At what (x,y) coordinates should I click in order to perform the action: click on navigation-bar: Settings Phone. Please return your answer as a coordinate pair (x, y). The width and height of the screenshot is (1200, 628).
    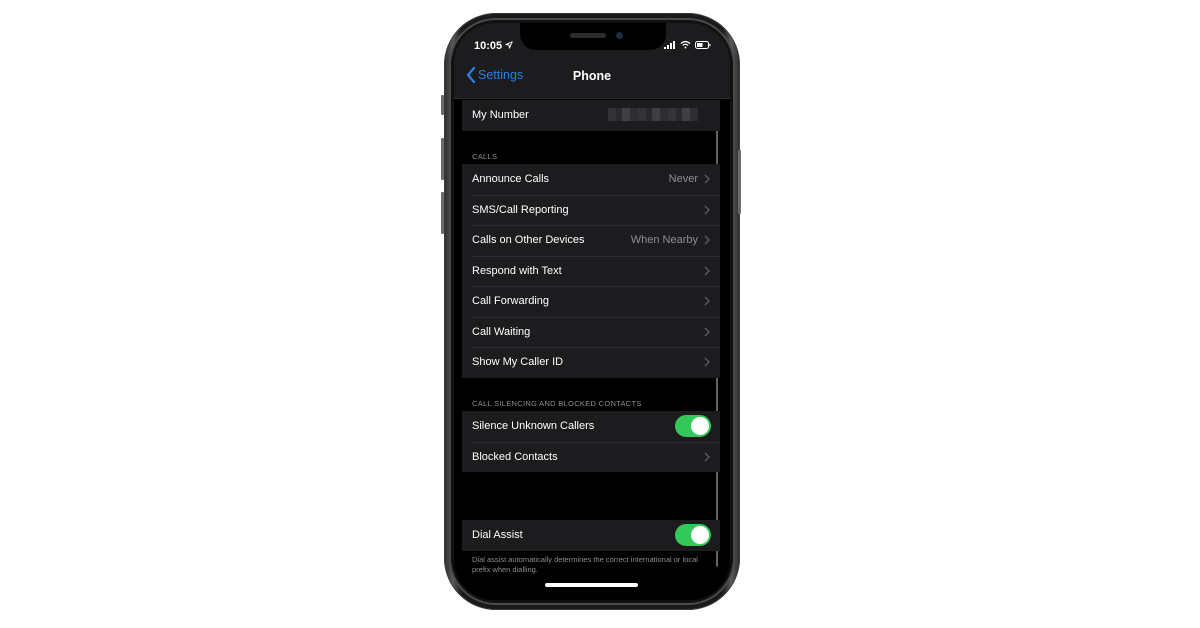
    Looking at the image, I should click on (592, 79).